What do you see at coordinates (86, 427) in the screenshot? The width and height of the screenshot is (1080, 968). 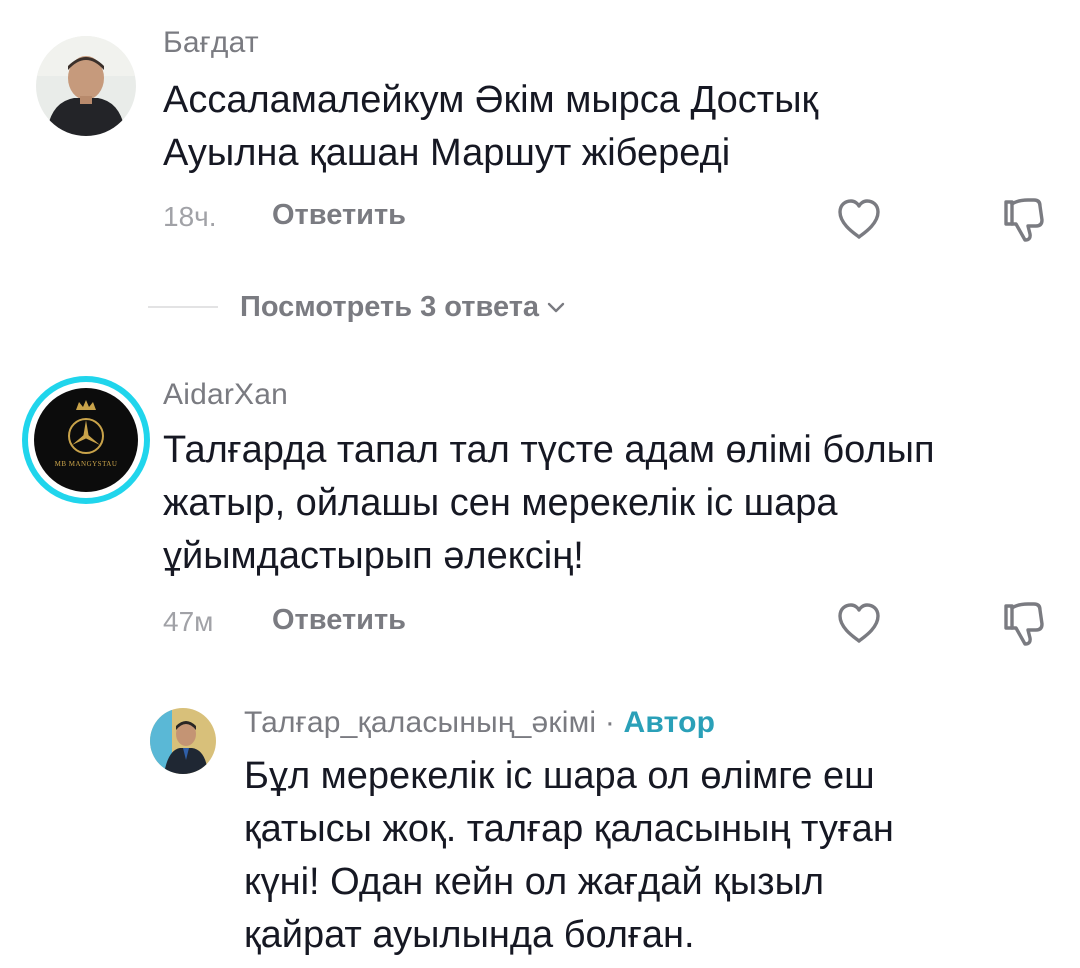 I see `mercedes-star-icon` at bounding box center [86, 427].